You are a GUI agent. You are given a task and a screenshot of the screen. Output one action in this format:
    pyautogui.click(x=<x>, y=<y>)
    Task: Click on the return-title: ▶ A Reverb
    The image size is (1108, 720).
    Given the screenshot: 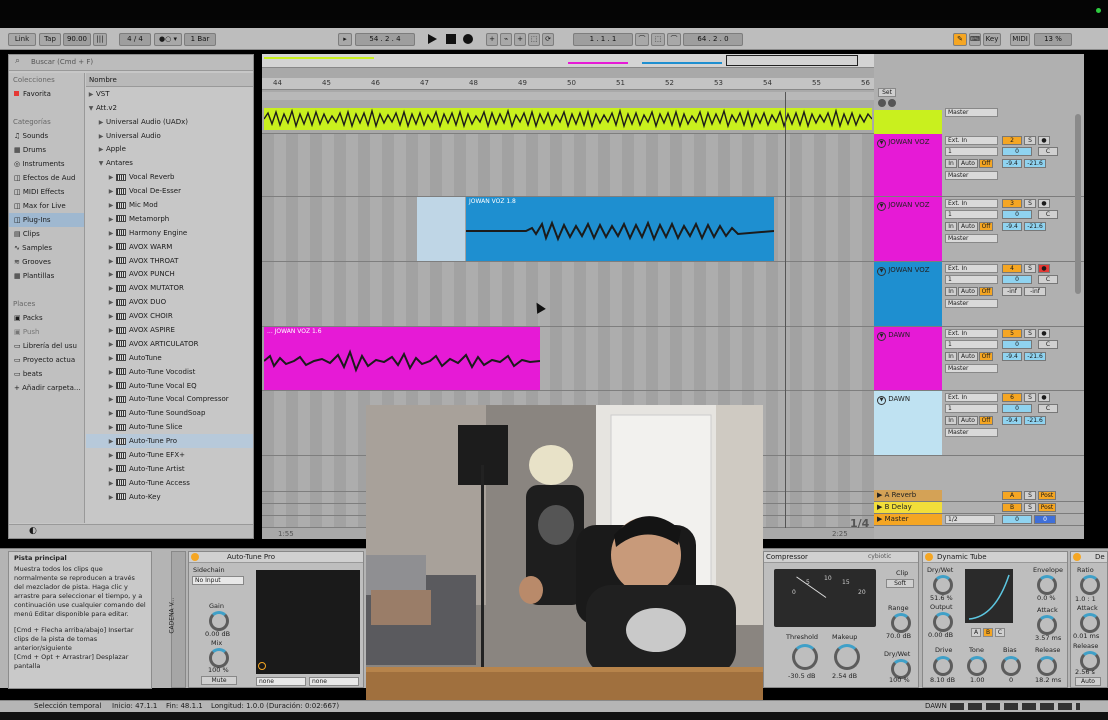 What is the action you would take?
    pyautogui.click(x=908, y=495)
    